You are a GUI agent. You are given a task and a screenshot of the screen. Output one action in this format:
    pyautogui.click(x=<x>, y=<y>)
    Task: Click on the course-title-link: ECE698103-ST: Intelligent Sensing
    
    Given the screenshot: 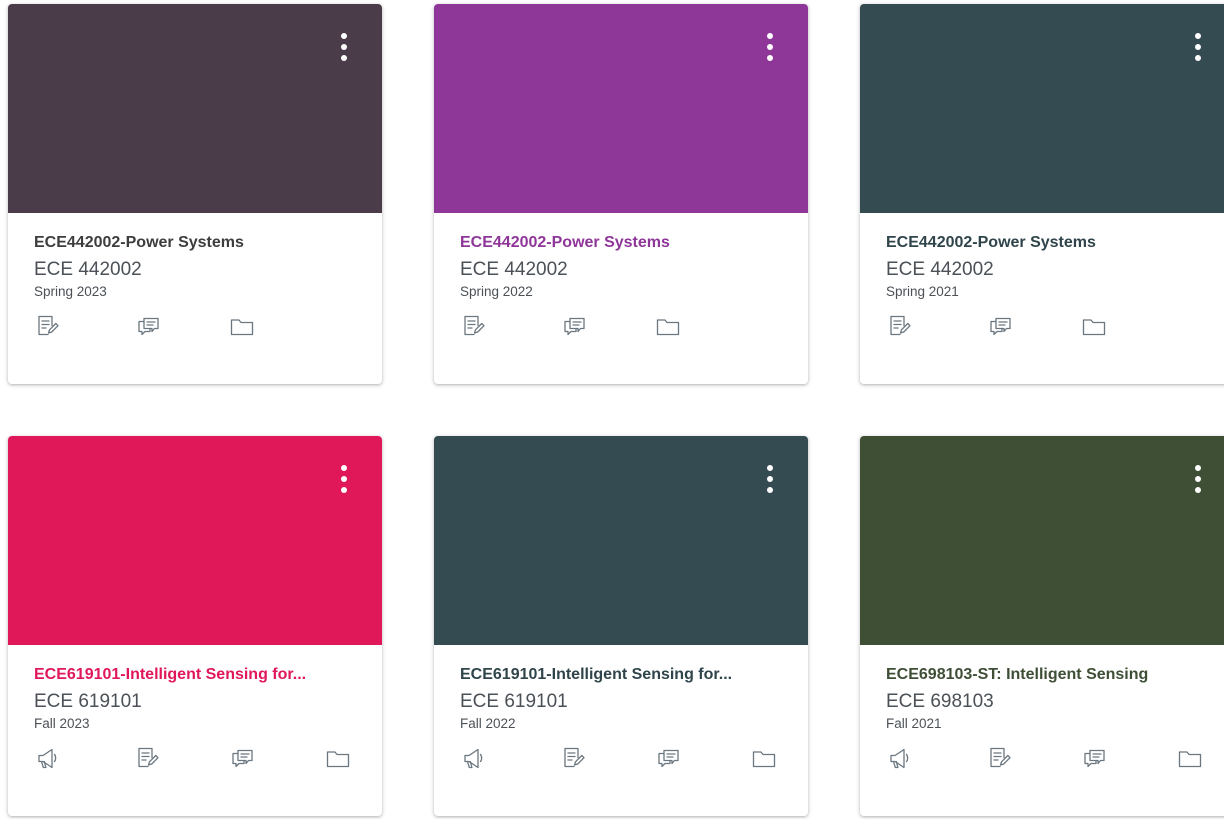 What is the action you would take?
    pyautogui.click(x=1045, y=675)
    